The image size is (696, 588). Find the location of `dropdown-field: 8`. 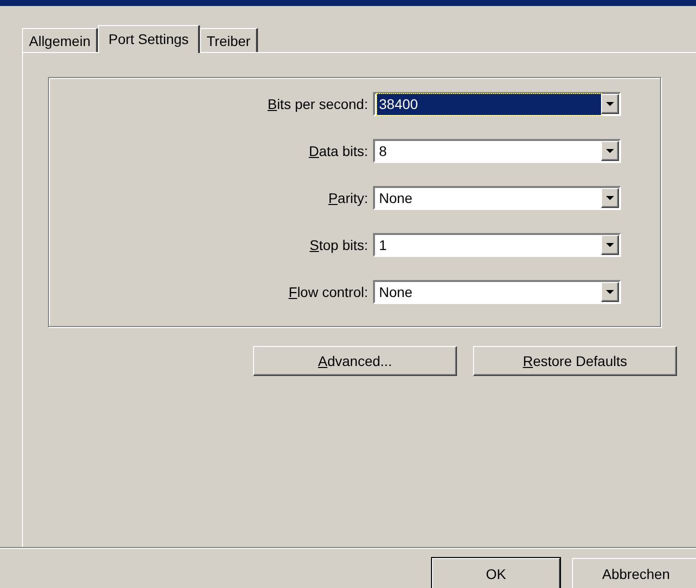

dropdown-field: 8 is located at coordinates (497, 151).